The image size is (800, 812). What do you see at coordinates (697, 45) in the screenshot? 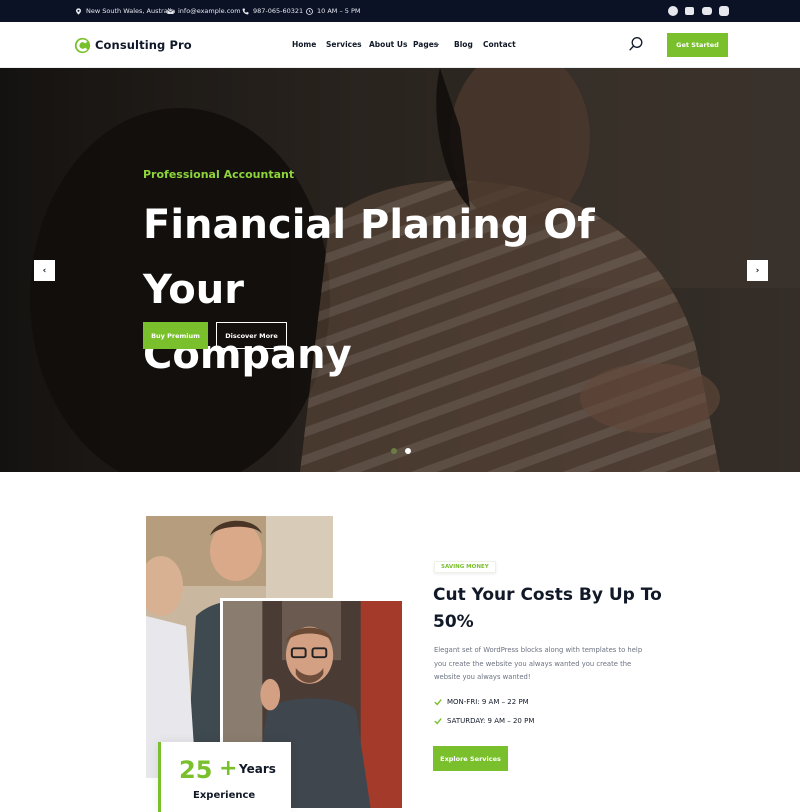
I see `get-started-button: Get Started` at bounding box center [697, 45].